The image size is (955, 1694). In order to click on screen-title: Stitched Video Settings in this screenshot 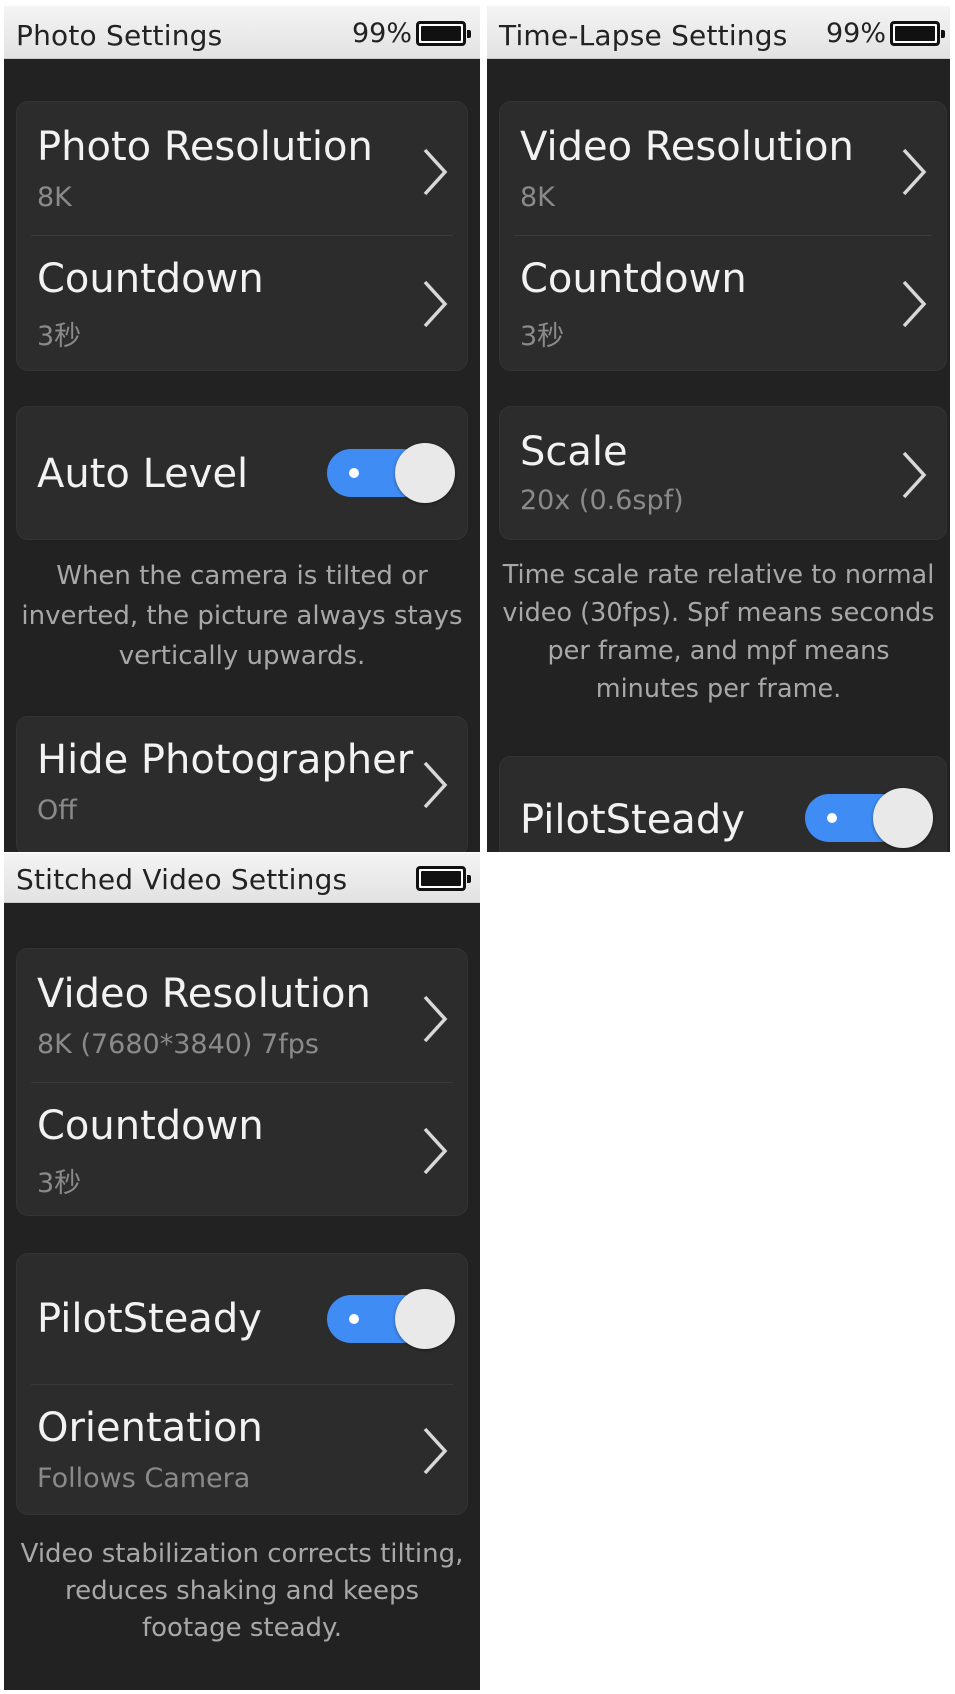, I will do `click(182, 879)`.